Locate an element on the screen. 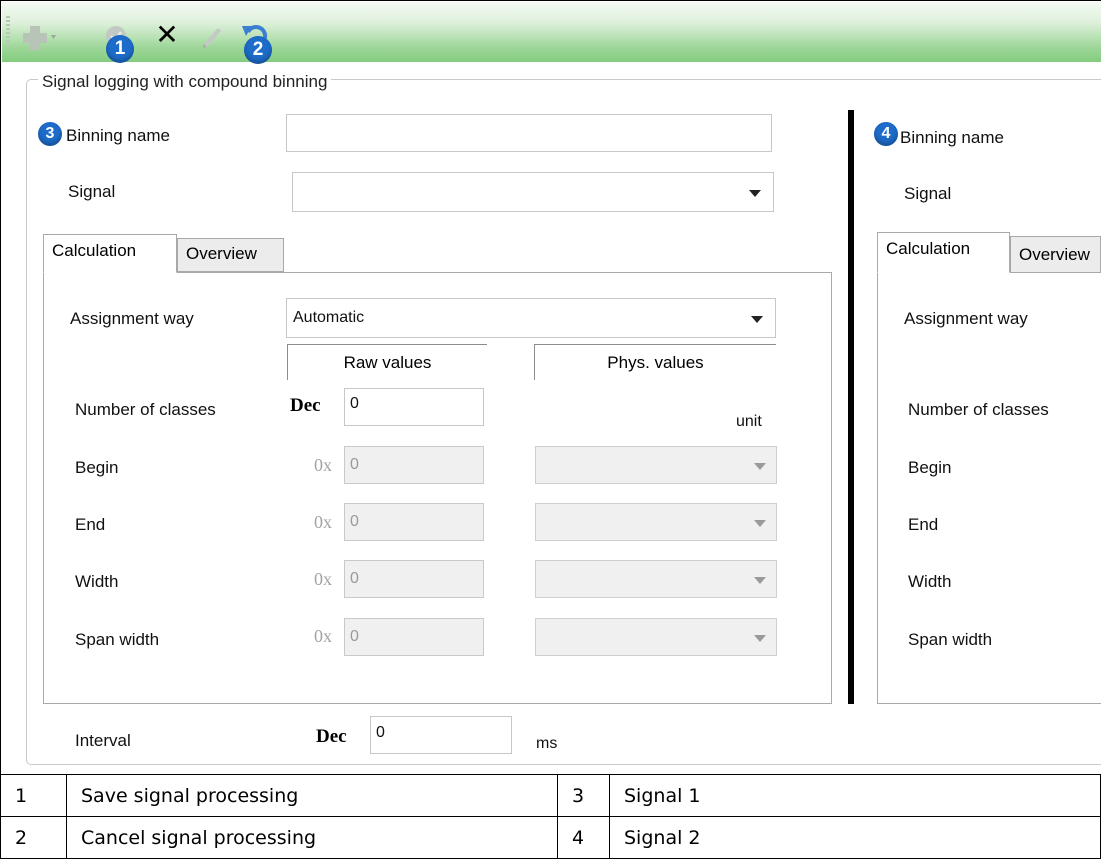  signal-combobox is located at coordinates (533, 192).